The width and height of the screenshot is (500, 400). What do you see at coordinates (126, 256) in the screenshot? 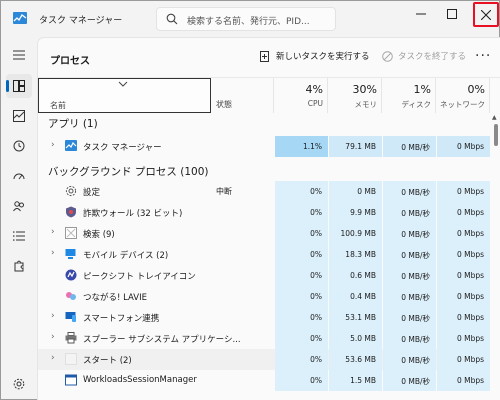
I see `process-name: モバイル デバイス (2)` at bounding box center [126, 256].